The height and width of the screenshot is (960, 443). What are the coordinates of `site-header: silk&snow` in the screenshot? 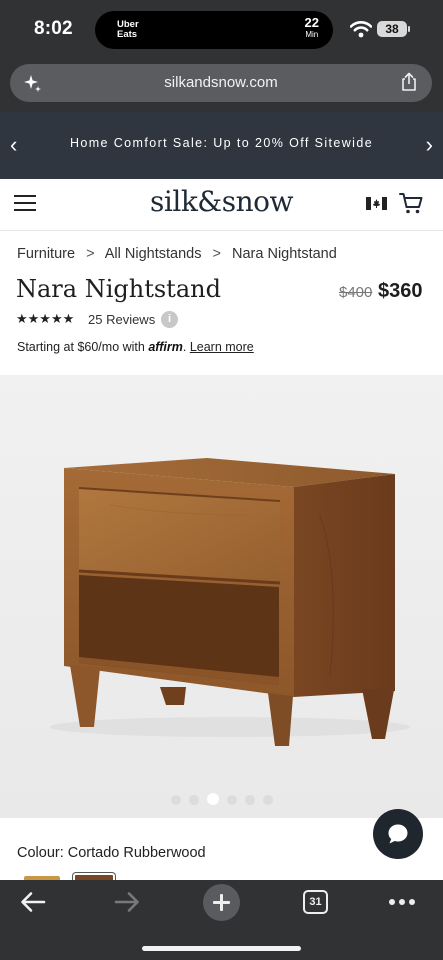 It's located at (221, 205).